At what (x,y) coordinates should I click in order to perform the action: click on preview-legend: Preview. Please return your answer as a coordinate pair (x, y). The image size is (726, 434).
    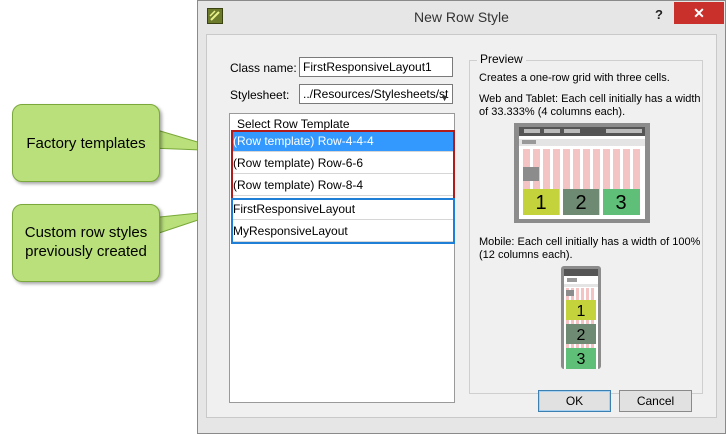
    Looking at the image, I should click on (501, 59).